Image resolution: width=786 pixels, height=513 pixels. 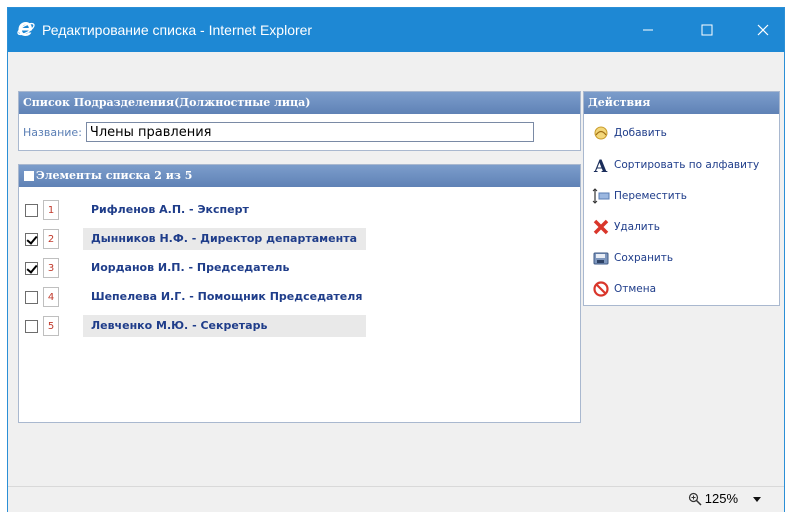 I want to click on actions-header: Действия, so click(x=681, y=103).